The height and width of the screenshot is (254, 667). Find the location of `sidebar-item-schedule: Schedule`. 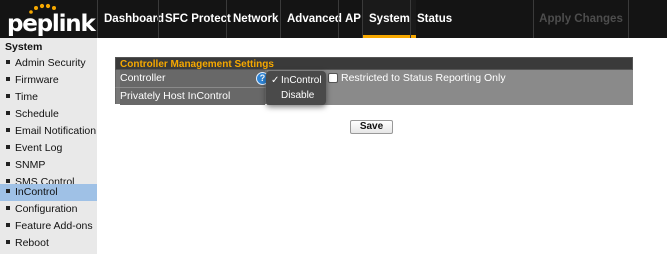

sidebar-item-schedule: Schedule is located at coordinates (48, 114).